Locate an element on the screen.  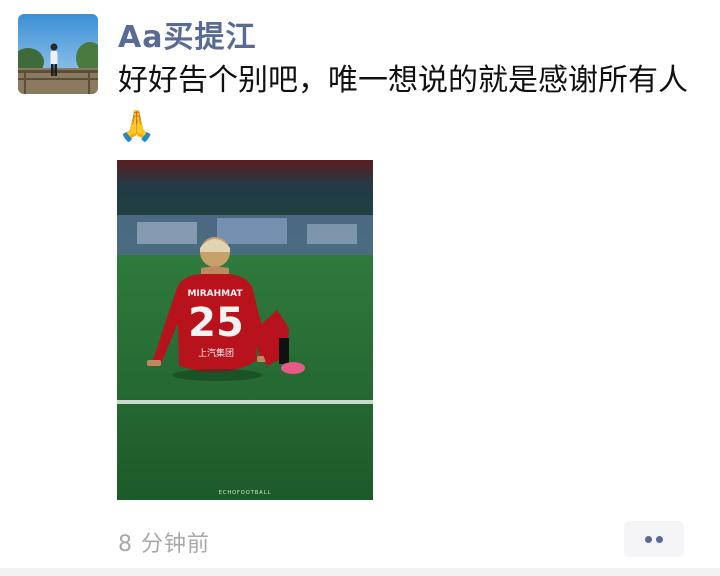
divider is located at coordinates (360, 572).